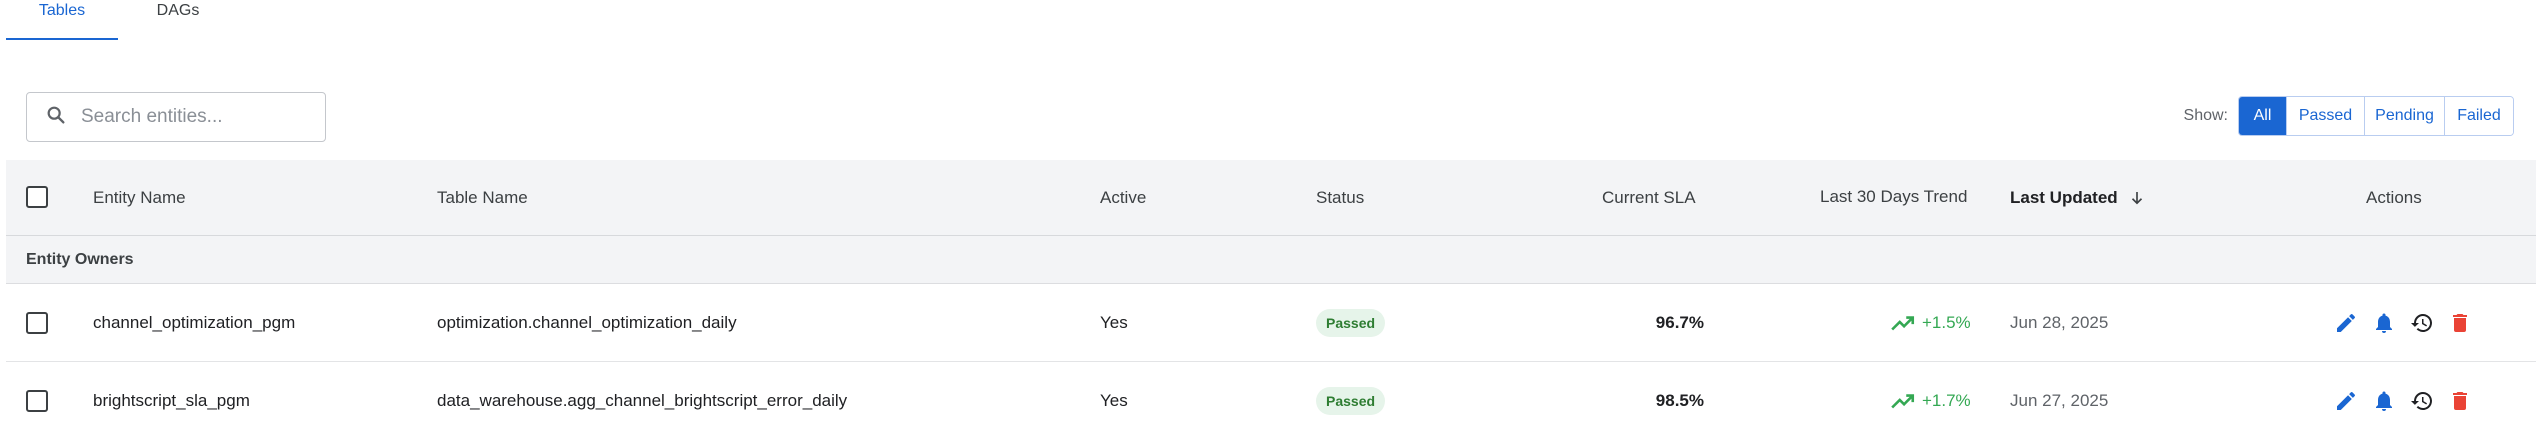 The image size is (2542, 436). Describe the element at coordinates (2205, 115) in the screenshot. I see `filter-label: Show:` at that location.